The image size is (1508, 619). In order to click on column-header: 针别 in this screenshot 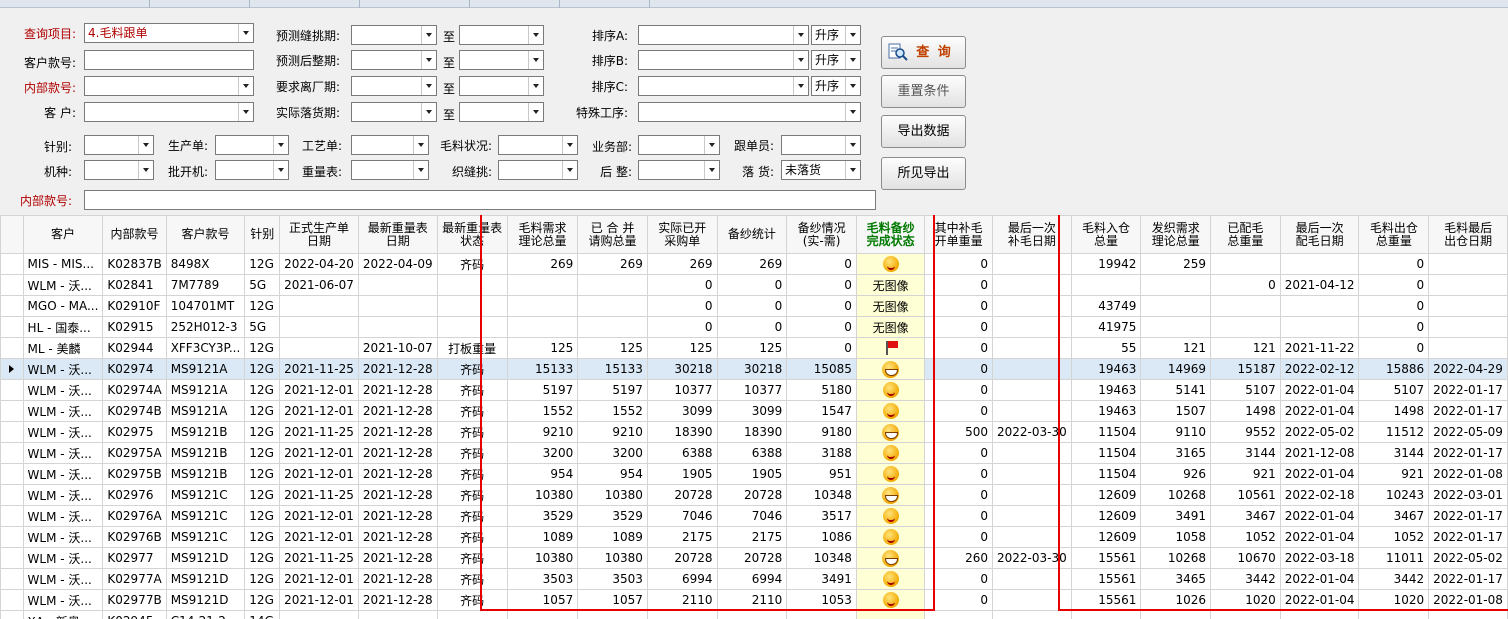, I will do `click(262, 234)`.